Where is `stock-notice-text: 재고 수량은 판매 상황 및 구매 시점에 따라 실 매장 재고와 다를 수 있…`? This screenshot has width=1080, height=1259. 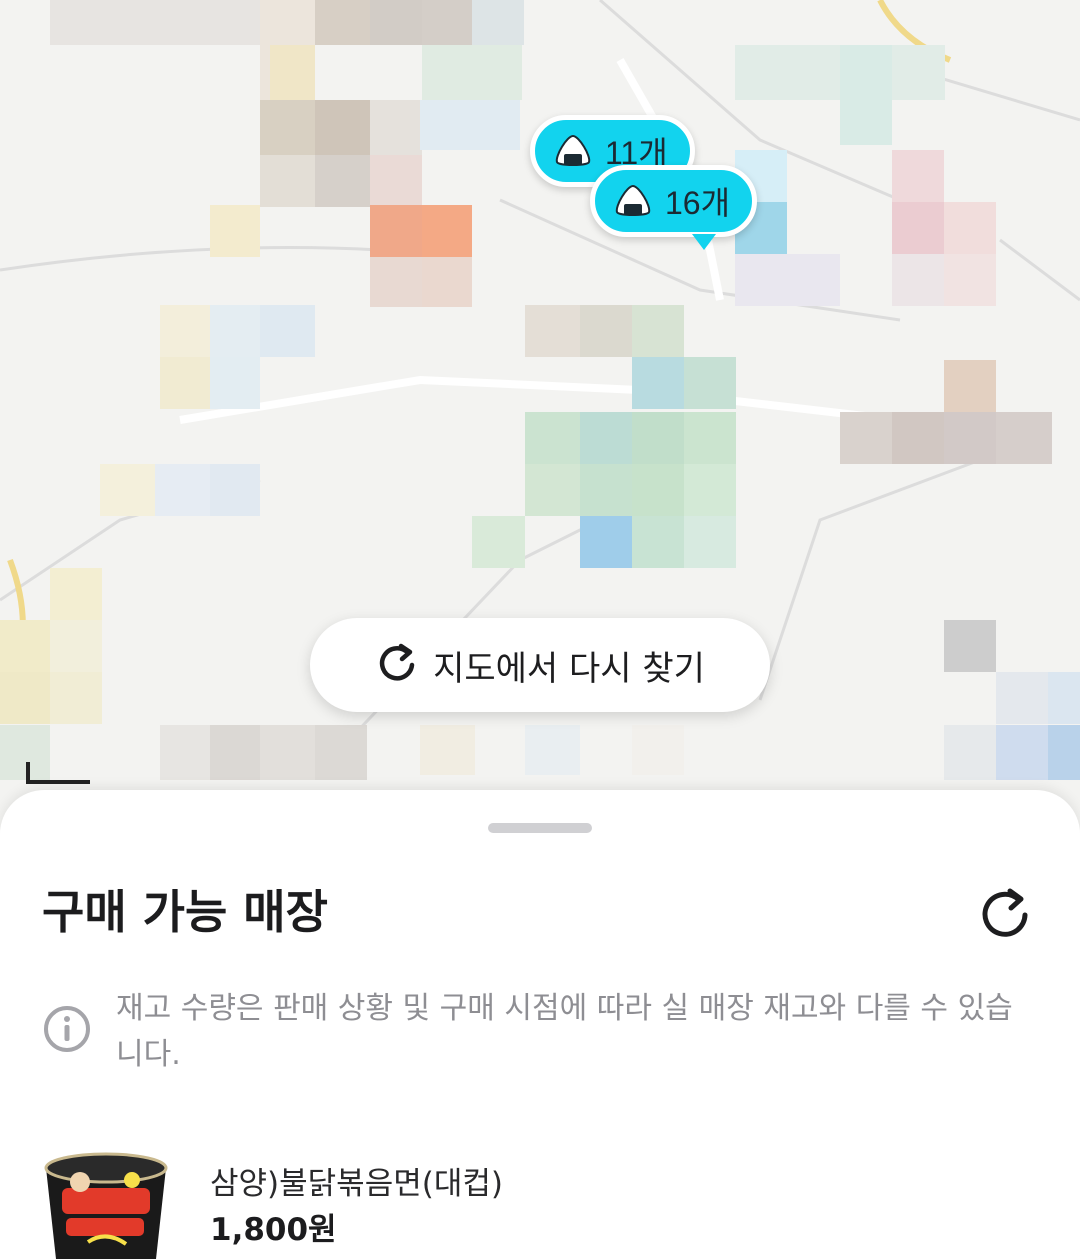 stock-notice-text: 재고 수량은 판매 상황 및 구매 시점에 따라 실 매장 재고와 다를 수 있… is located at coordinates (564, 1031).